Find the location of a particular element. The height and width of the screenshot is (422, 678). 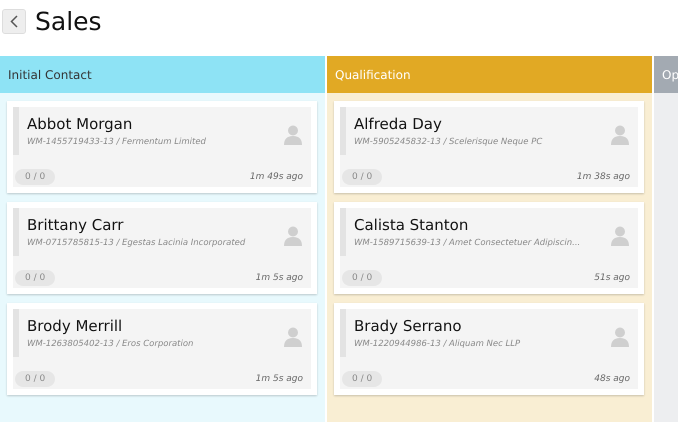

contact-name: Calista Stanton is located at coordinates (412, 225).